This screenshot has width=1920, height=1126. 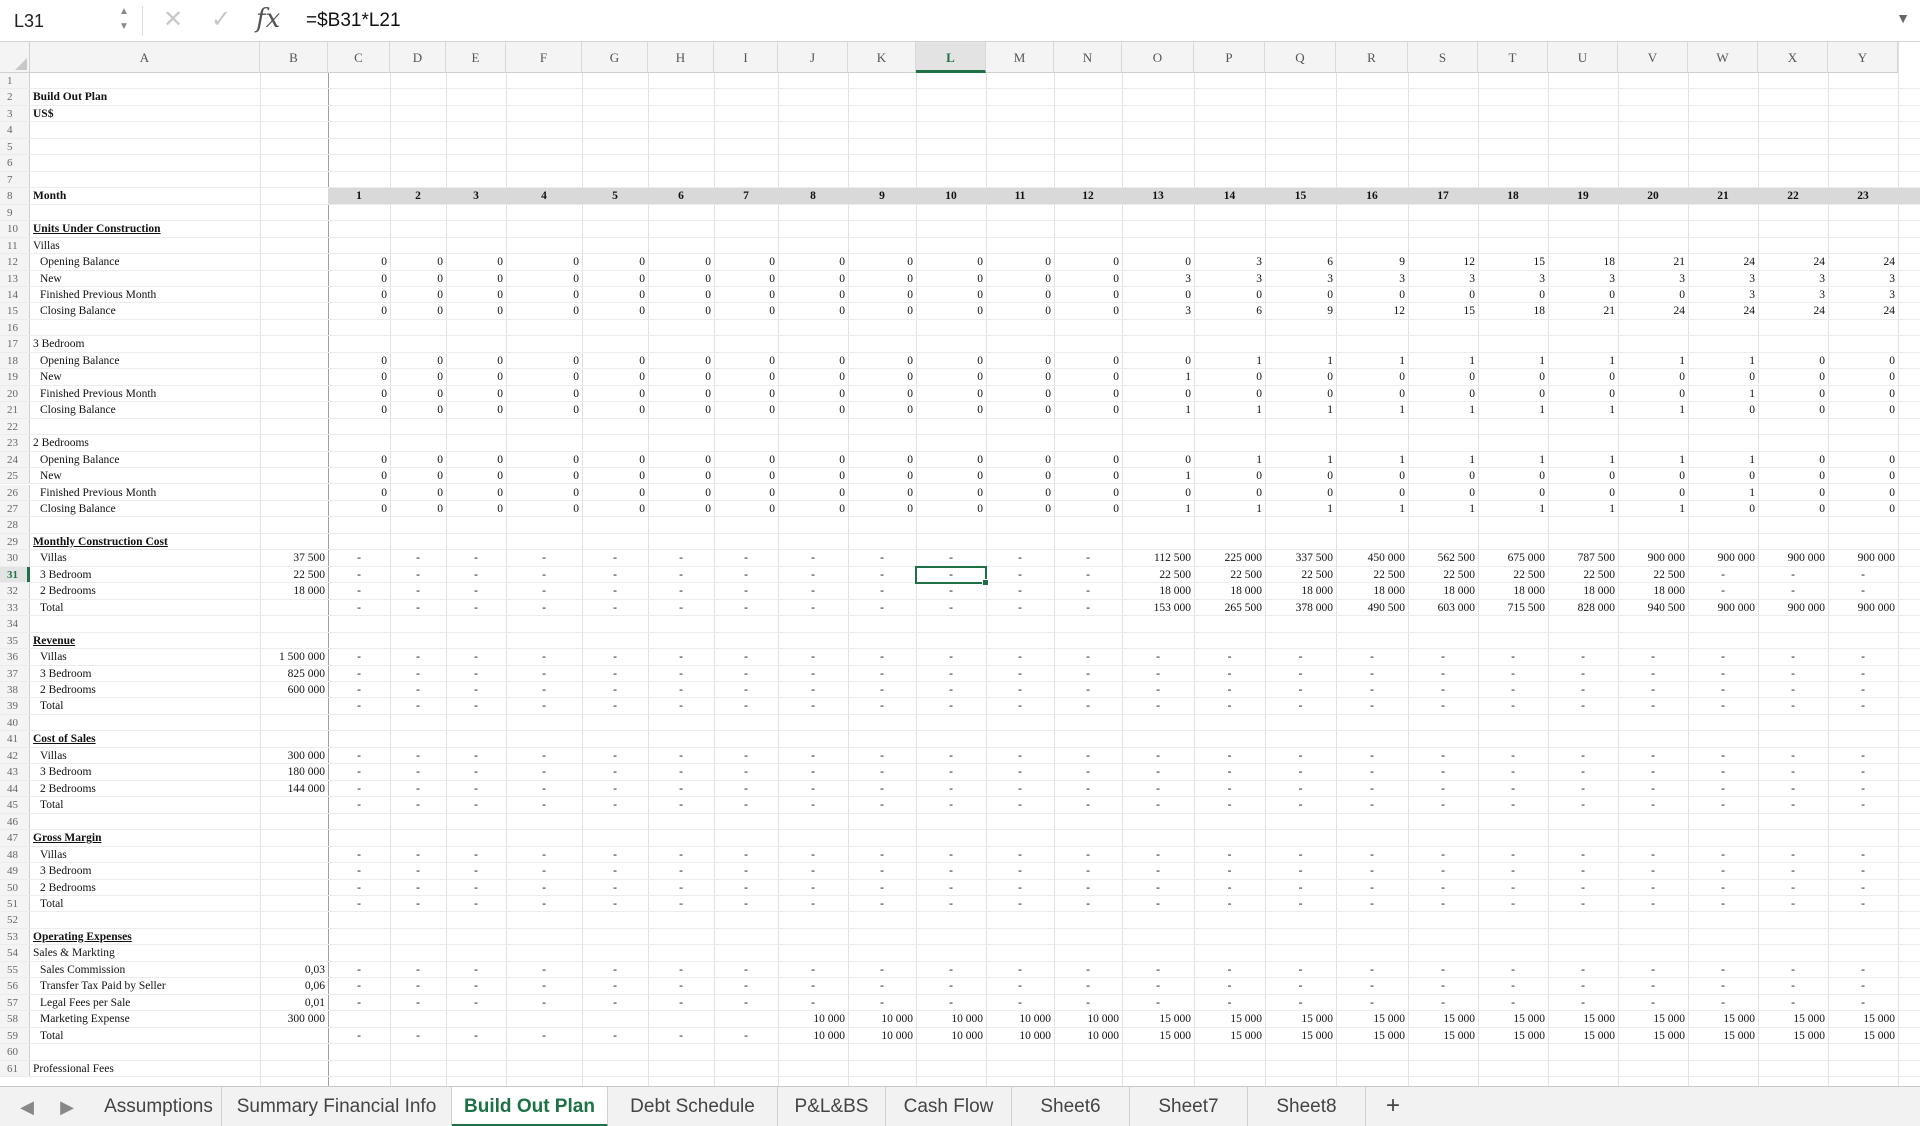 What do you see at coordinates (15, 229) in the screenshot?
I see `row-header: 10` at bounding box center [15, 229].